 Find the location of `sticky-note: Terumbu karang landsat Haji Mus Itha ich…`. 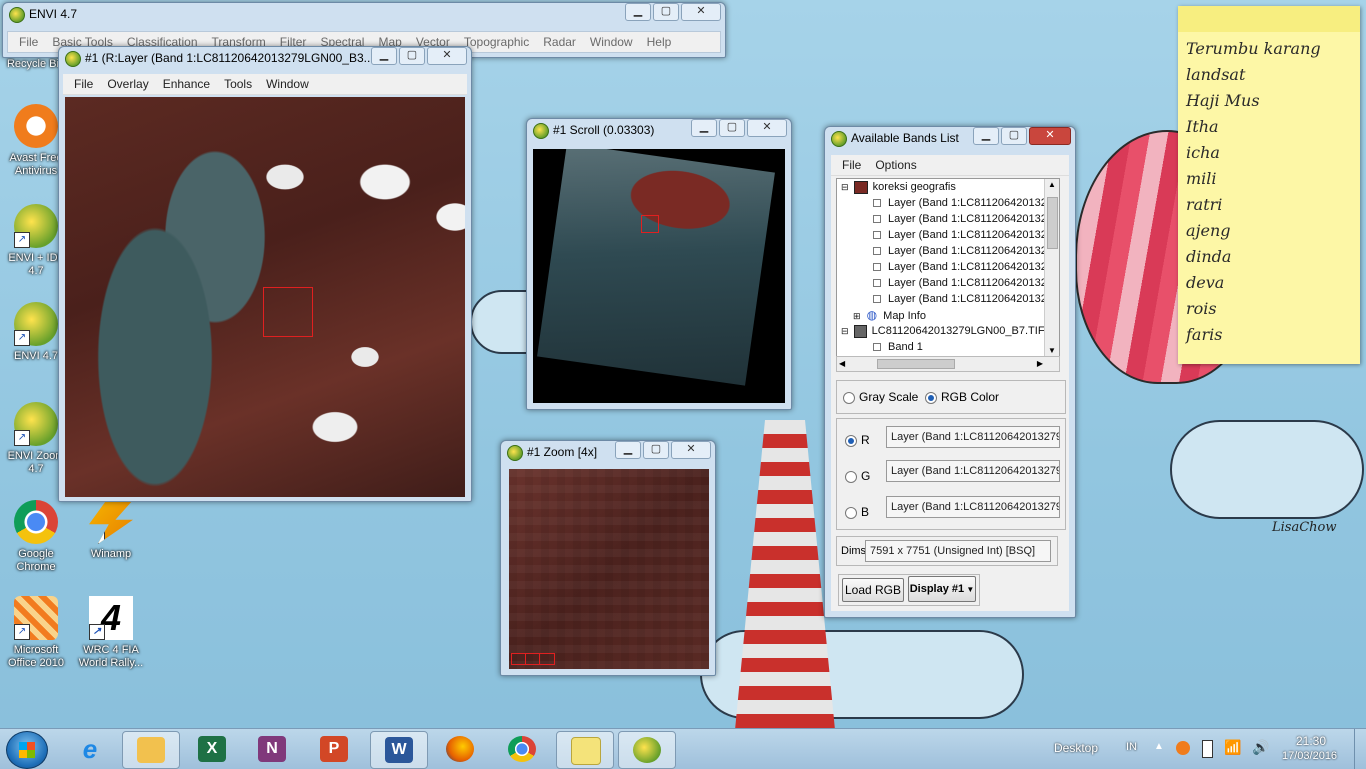

sticky-note: Terumbu karang landsat Haji Mus Itha ich… is located at coordinates (1269, 185).